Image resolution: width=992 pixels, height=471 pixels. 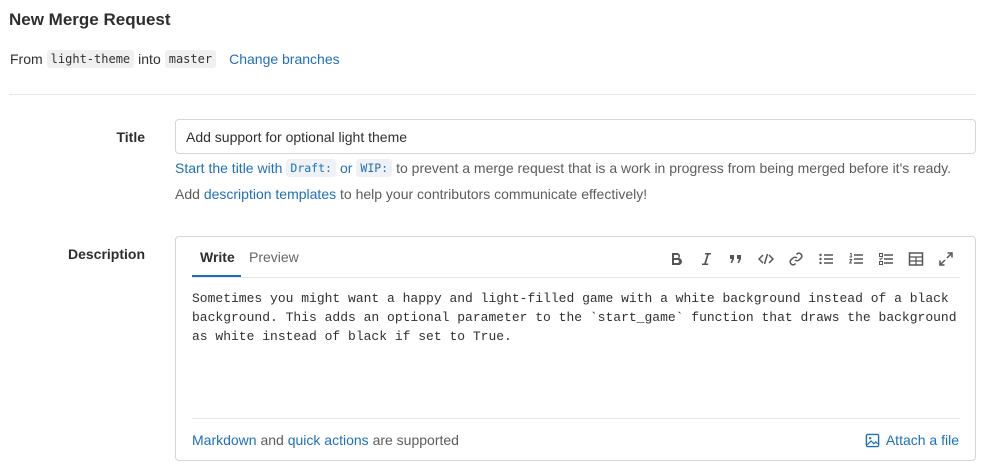 I want to click on markdown-link: Markdown, so click(x=224, y=440).